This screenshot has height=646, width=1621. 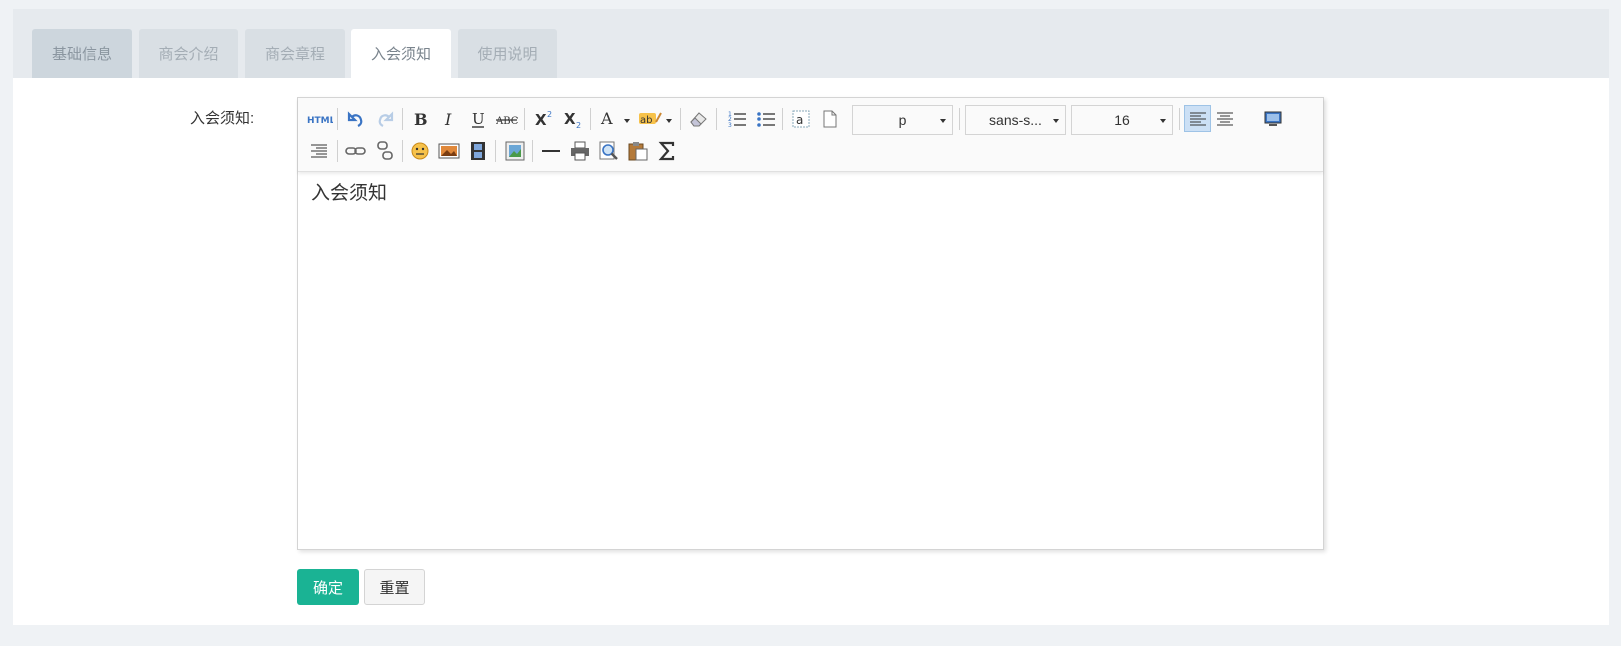 I want to click on ordered-list-icon: 123, so click(x=737, y=119).